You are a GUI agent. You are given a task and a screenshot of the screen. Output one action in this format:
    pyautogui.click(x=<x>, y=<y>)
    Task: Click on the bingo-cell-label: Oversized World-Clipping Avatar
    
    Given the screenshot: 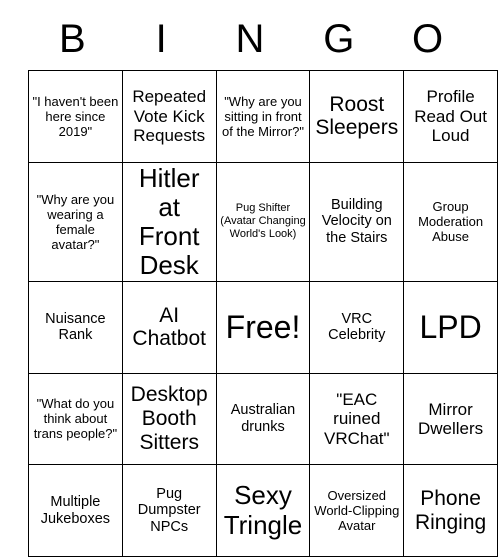 What is the action you would take?
    pyautogui.click(x=357, y=510)
    